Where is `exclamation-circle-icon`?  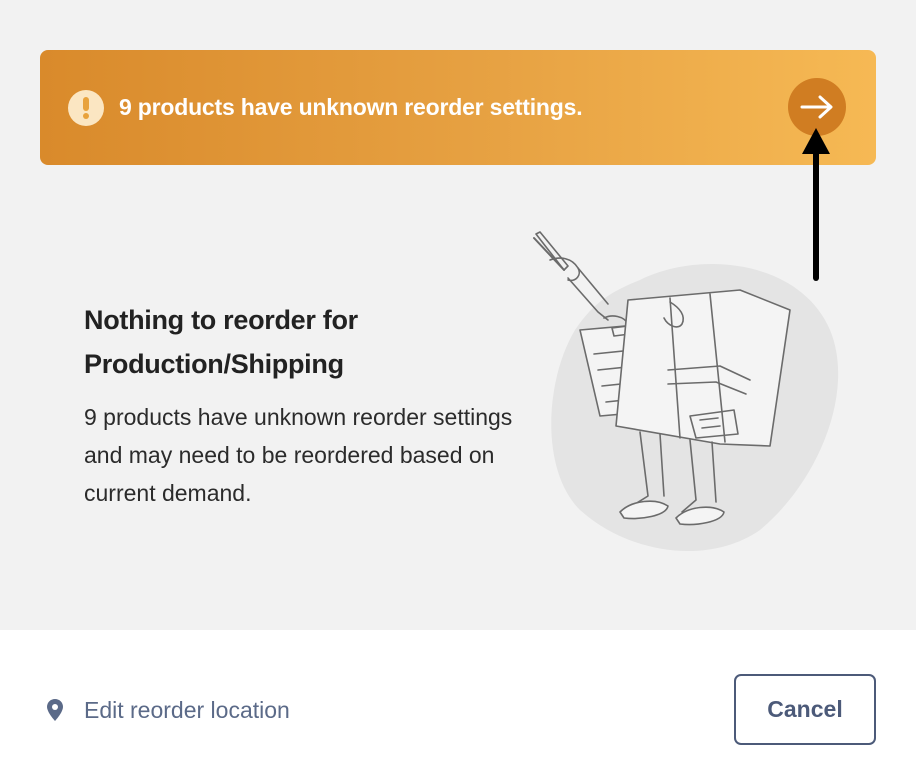
exclamation-circle-icon is located at coordinates (86, 107).